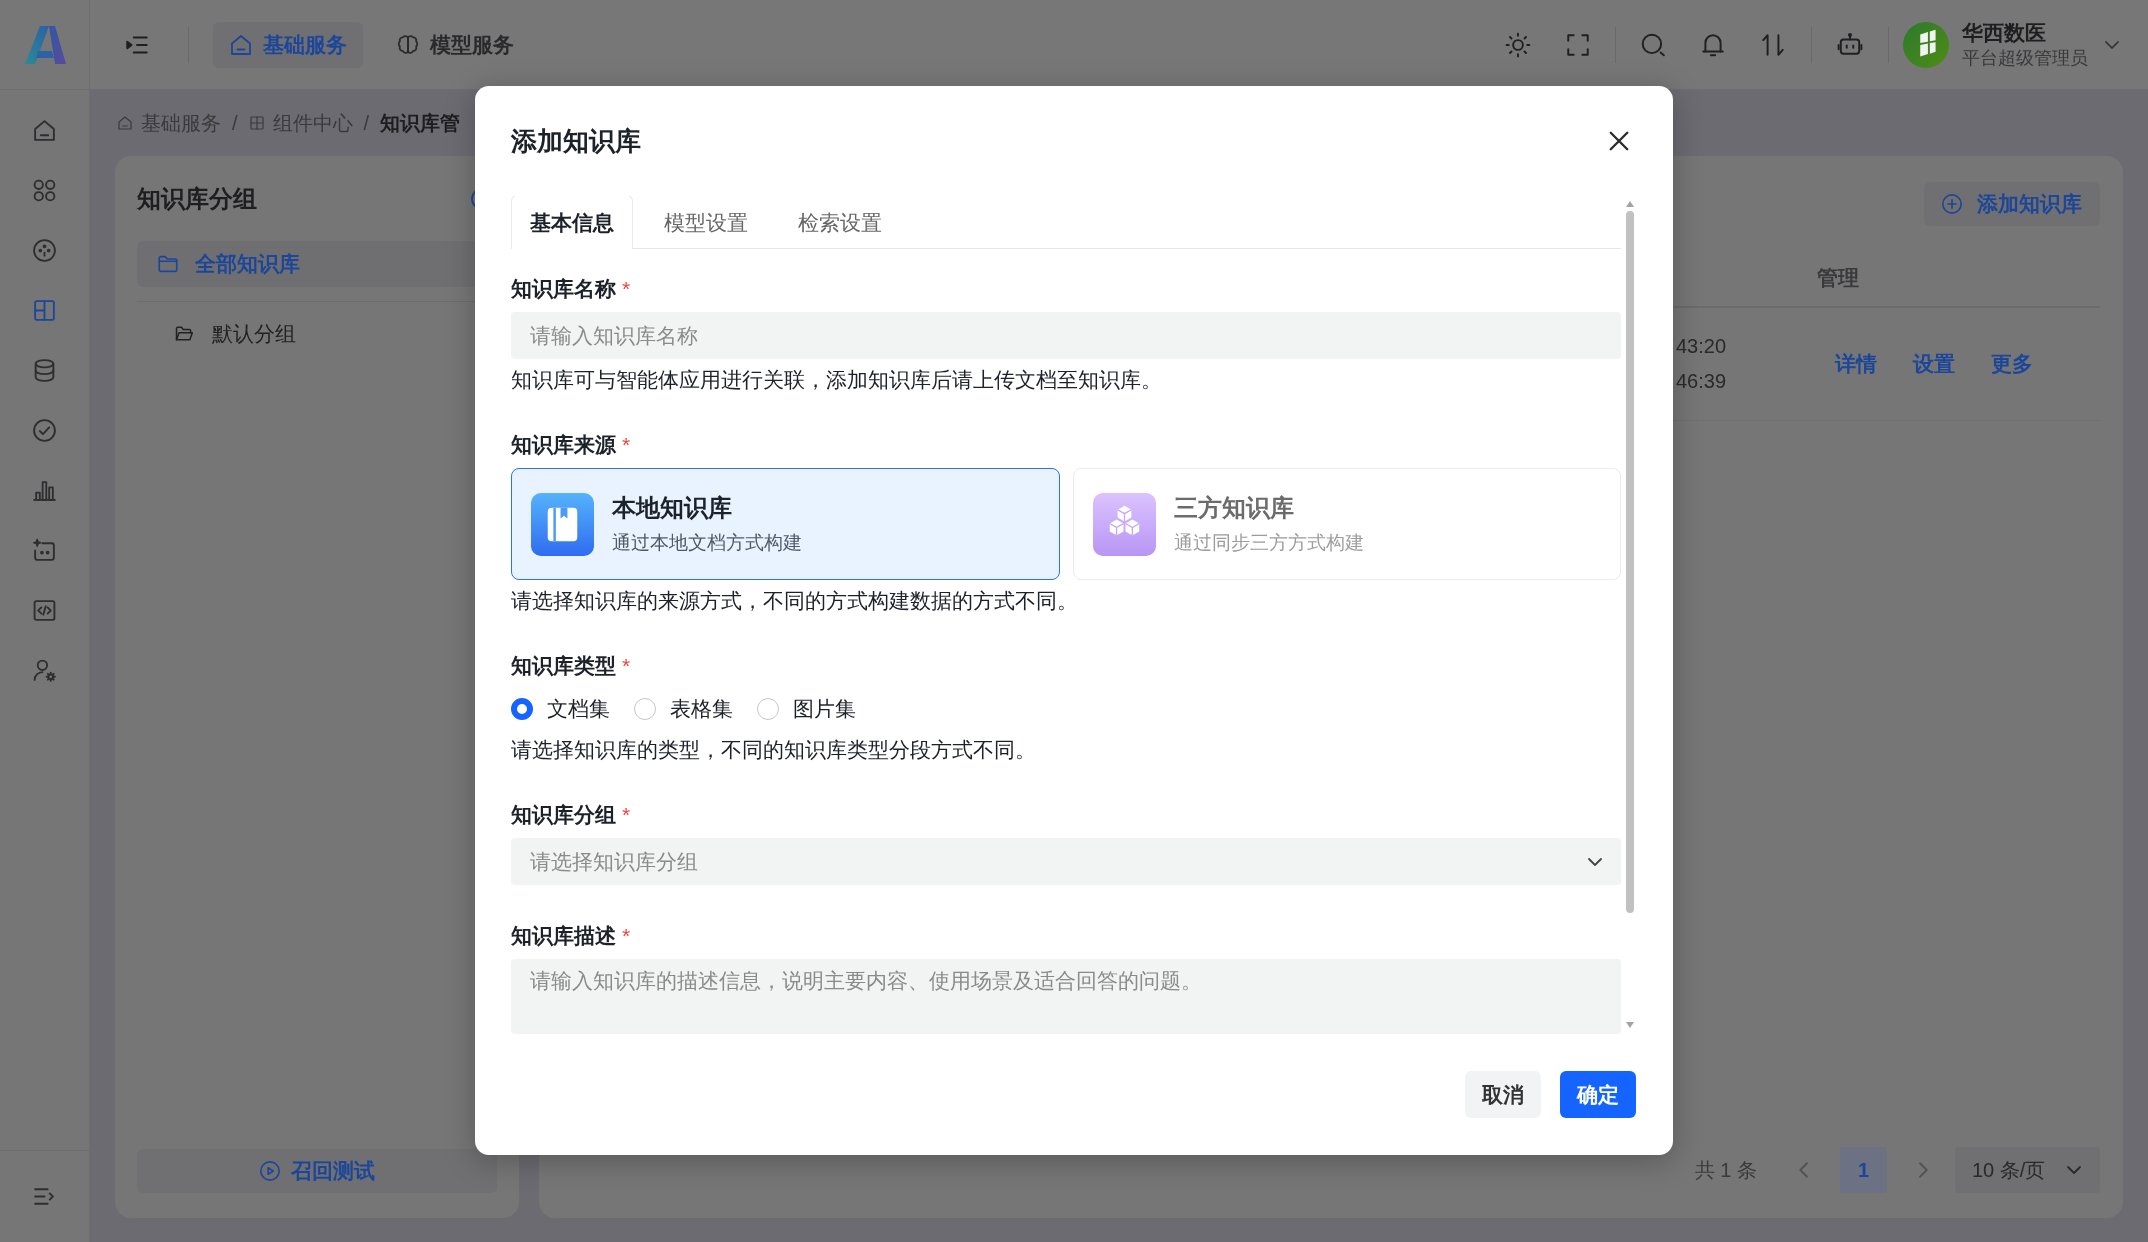 This screenshot has height=1242, width=2148. Describe the element at coordinates (1713, 44) in the screenshot. I see `bell-icon` at that location.